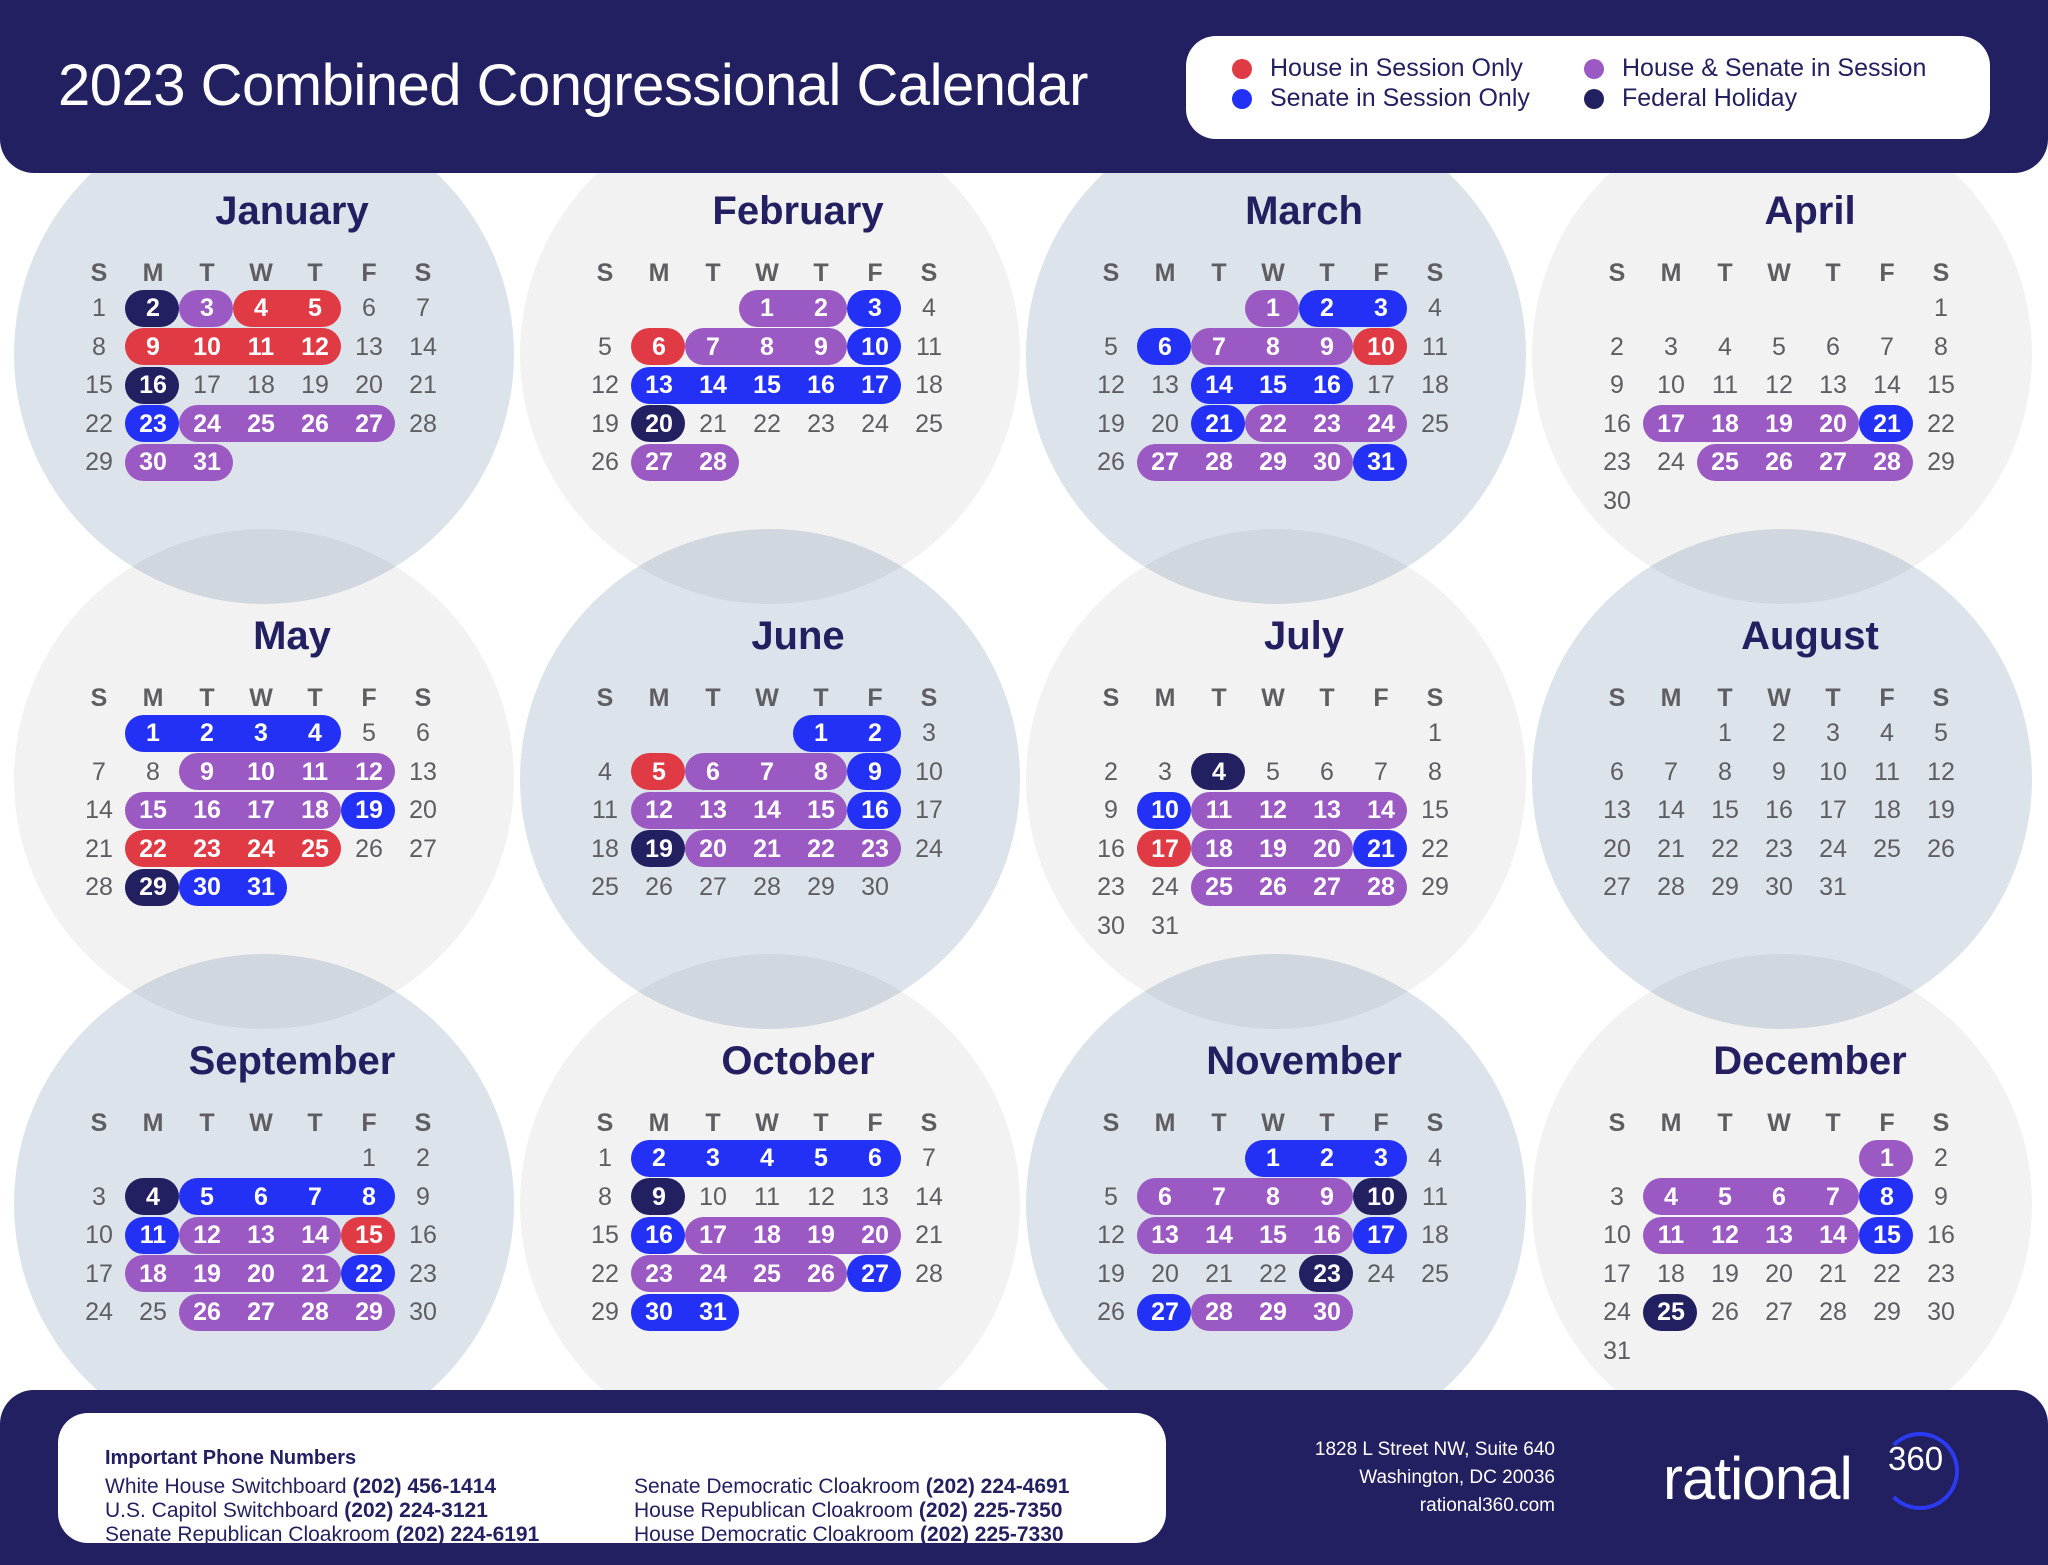  What do you see at coordinates (1671, 1235) in the screenshot?
I see `day-both: 11` at bounding box center [1671, 1235].